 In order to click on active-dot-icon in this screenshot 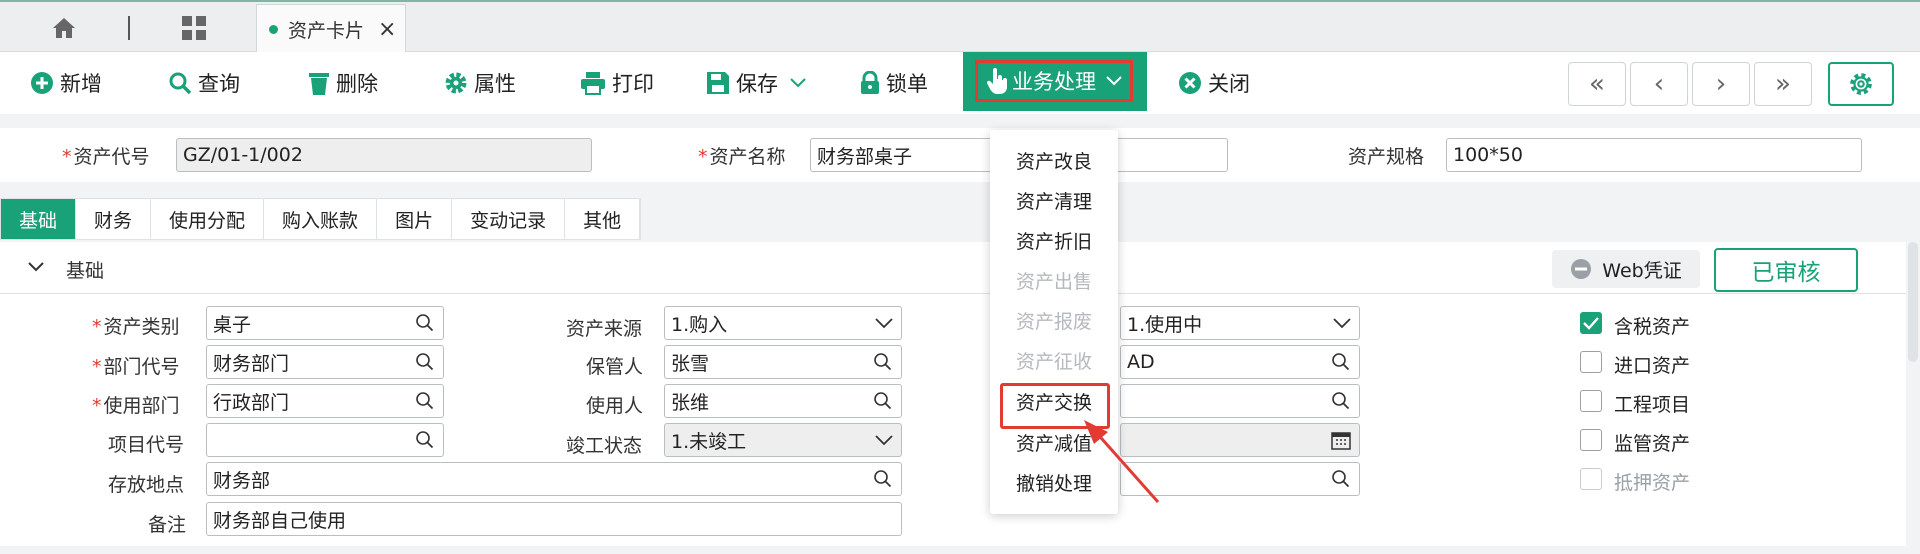, I will do `click(273, 29)`.